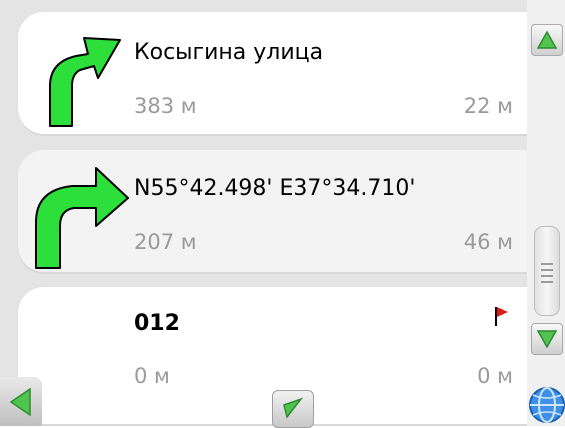 This screenshot has height=428, width=565. I want to click on back-button, so click(21, 401).